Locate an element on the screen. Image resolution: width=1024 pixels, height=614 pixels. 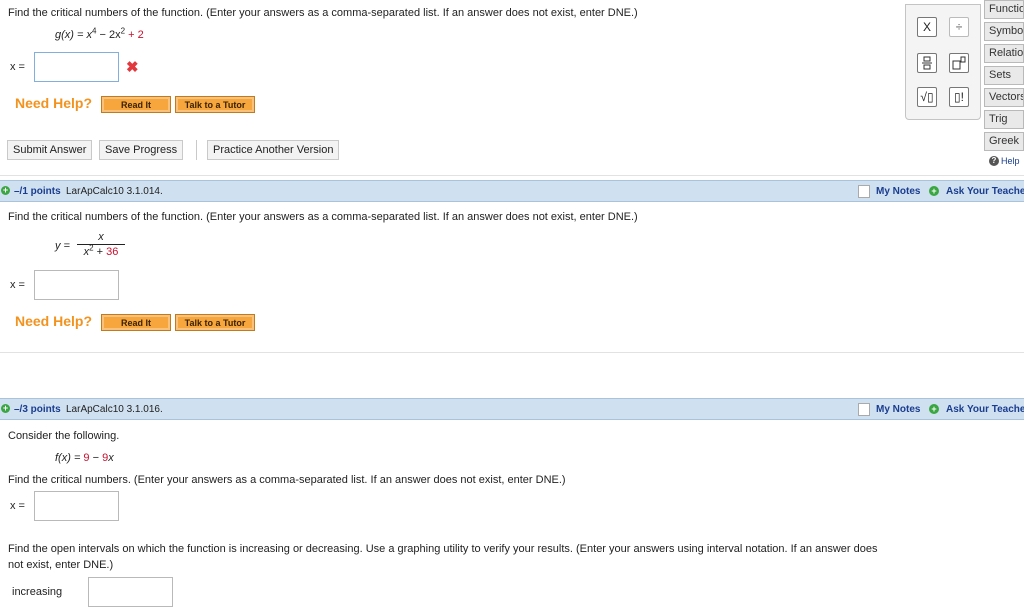
incorrect-icon: ✖ is located at coordinates (132, 67).